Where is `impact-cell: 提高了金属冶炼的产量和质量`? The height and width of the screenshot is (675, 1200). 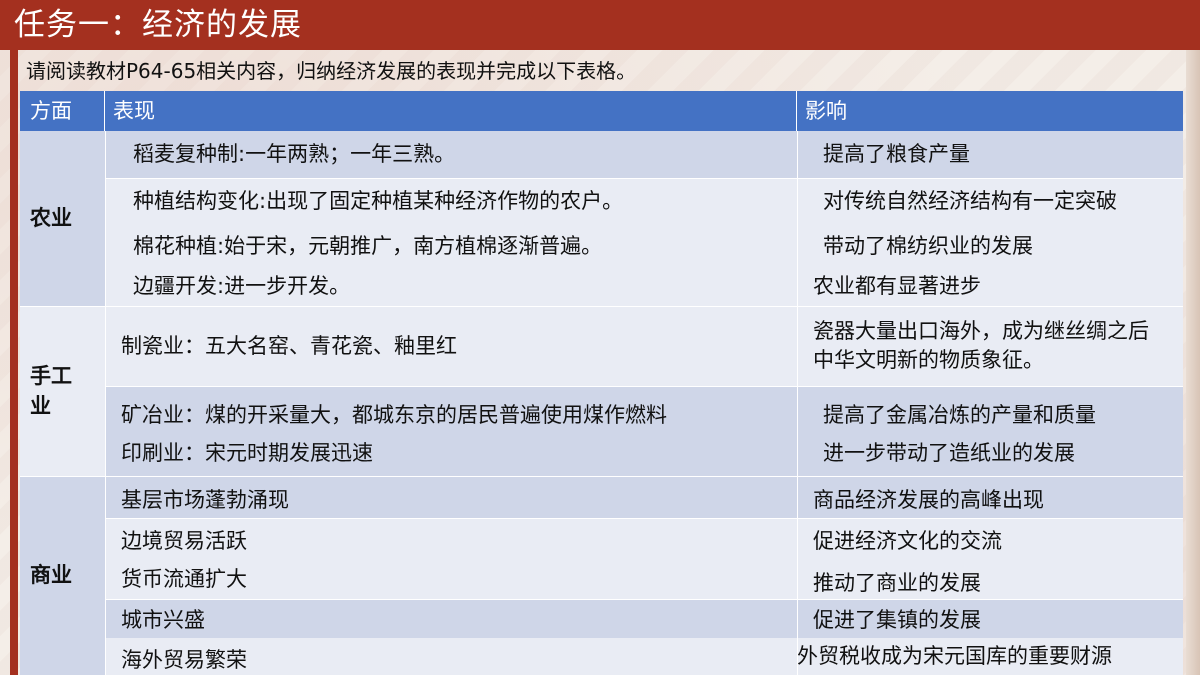 impact-cell: 提高了金属冶炼的产量和质量 is located at coordinates (990, 408).